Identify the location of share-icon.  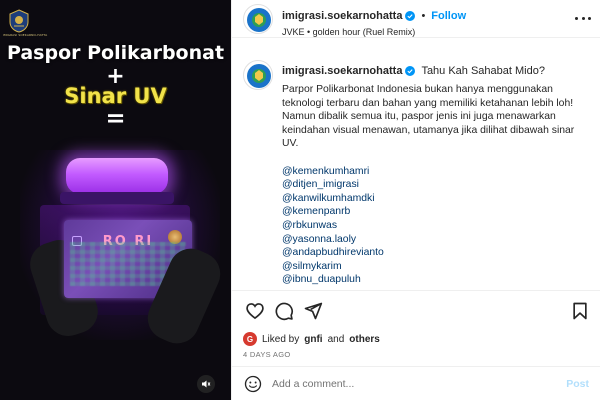
(313, 311).